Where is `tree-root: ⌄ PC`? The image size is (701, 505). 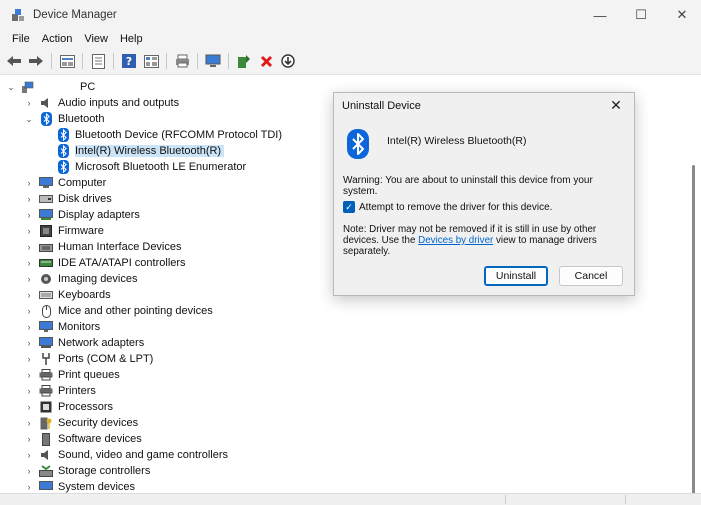 tree-root: ⌄ PC is located at coordinates (50, 87).